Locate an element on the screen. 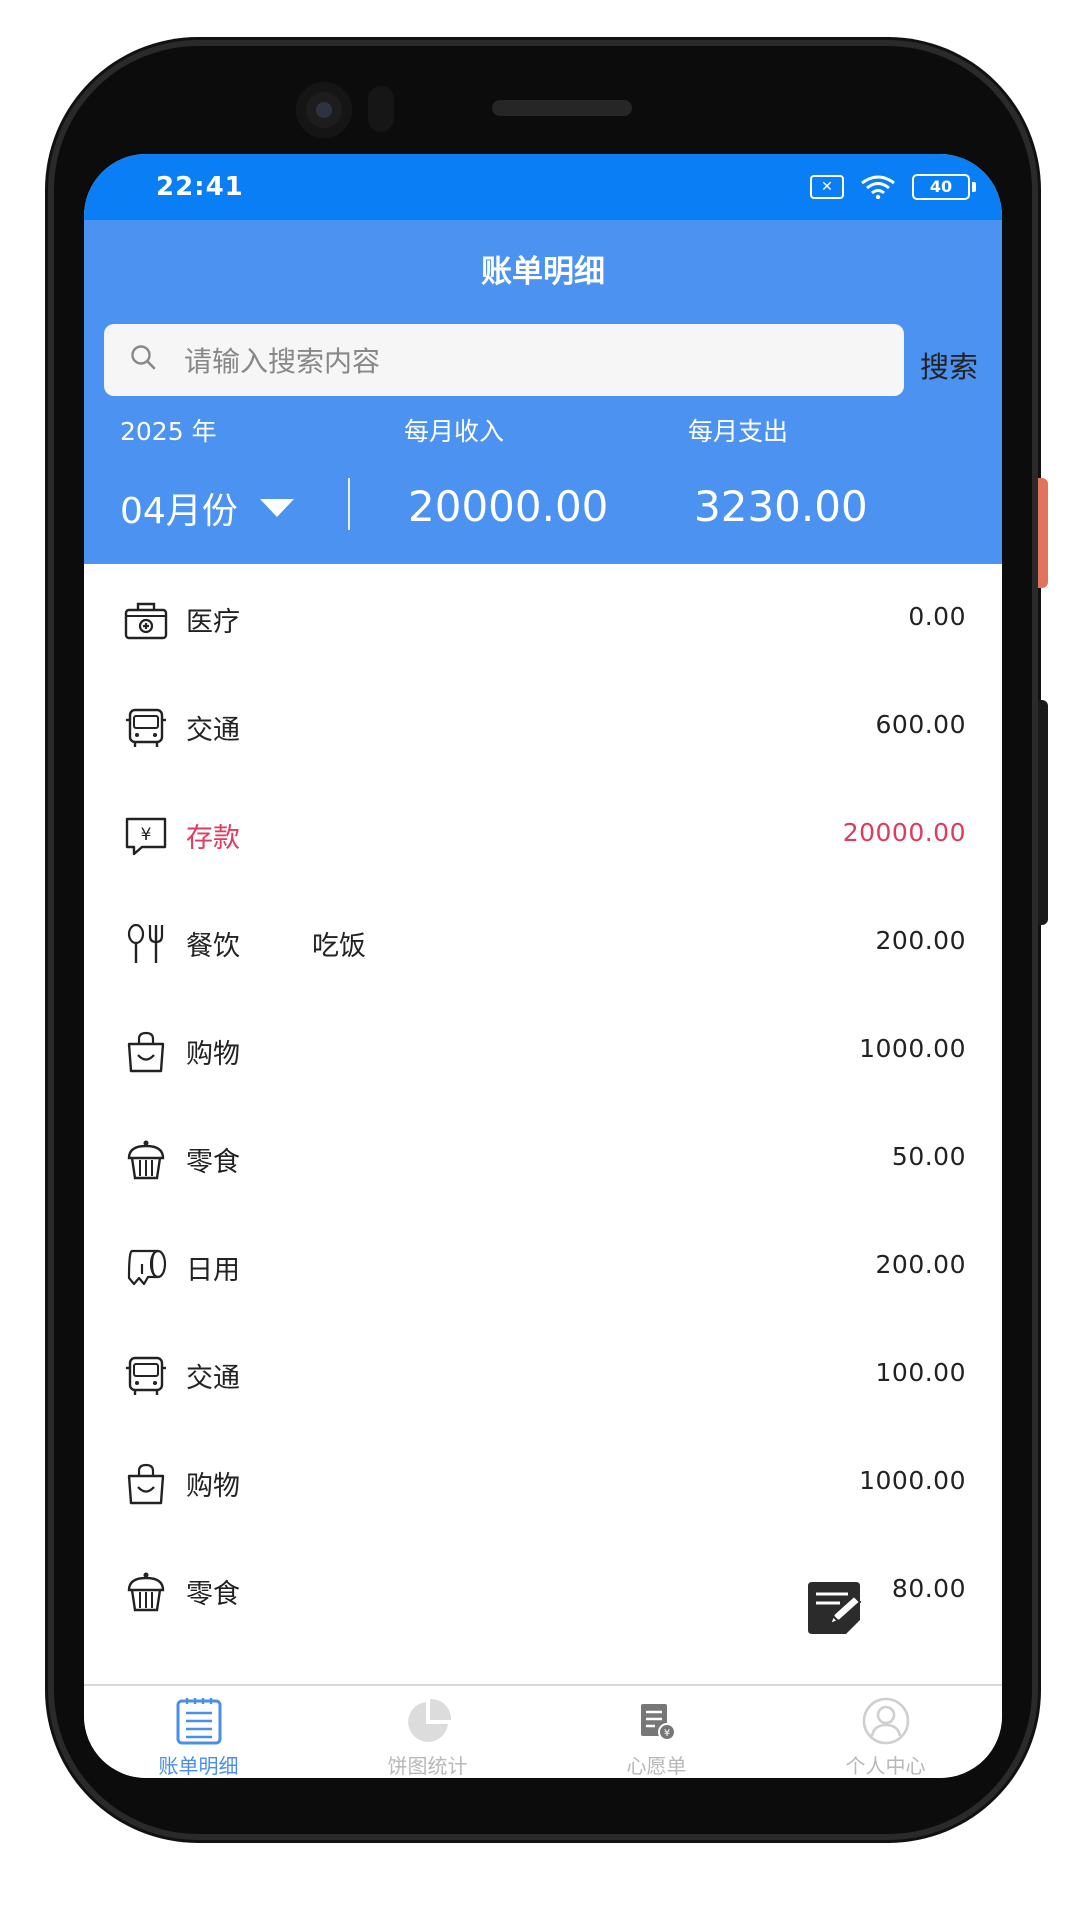 The image size is (1080, 1920). yuan-deposit-icon: ¥ is located at coordinates (146, 836).